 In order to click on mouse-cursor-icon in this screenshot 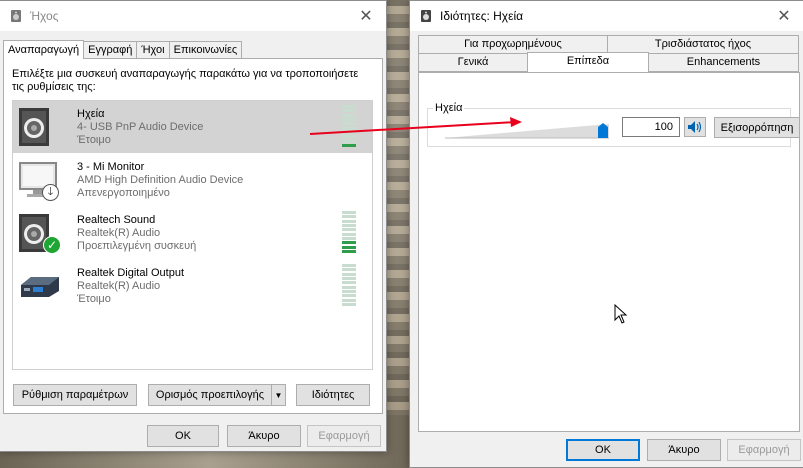, I will do `click(621, 314)`.